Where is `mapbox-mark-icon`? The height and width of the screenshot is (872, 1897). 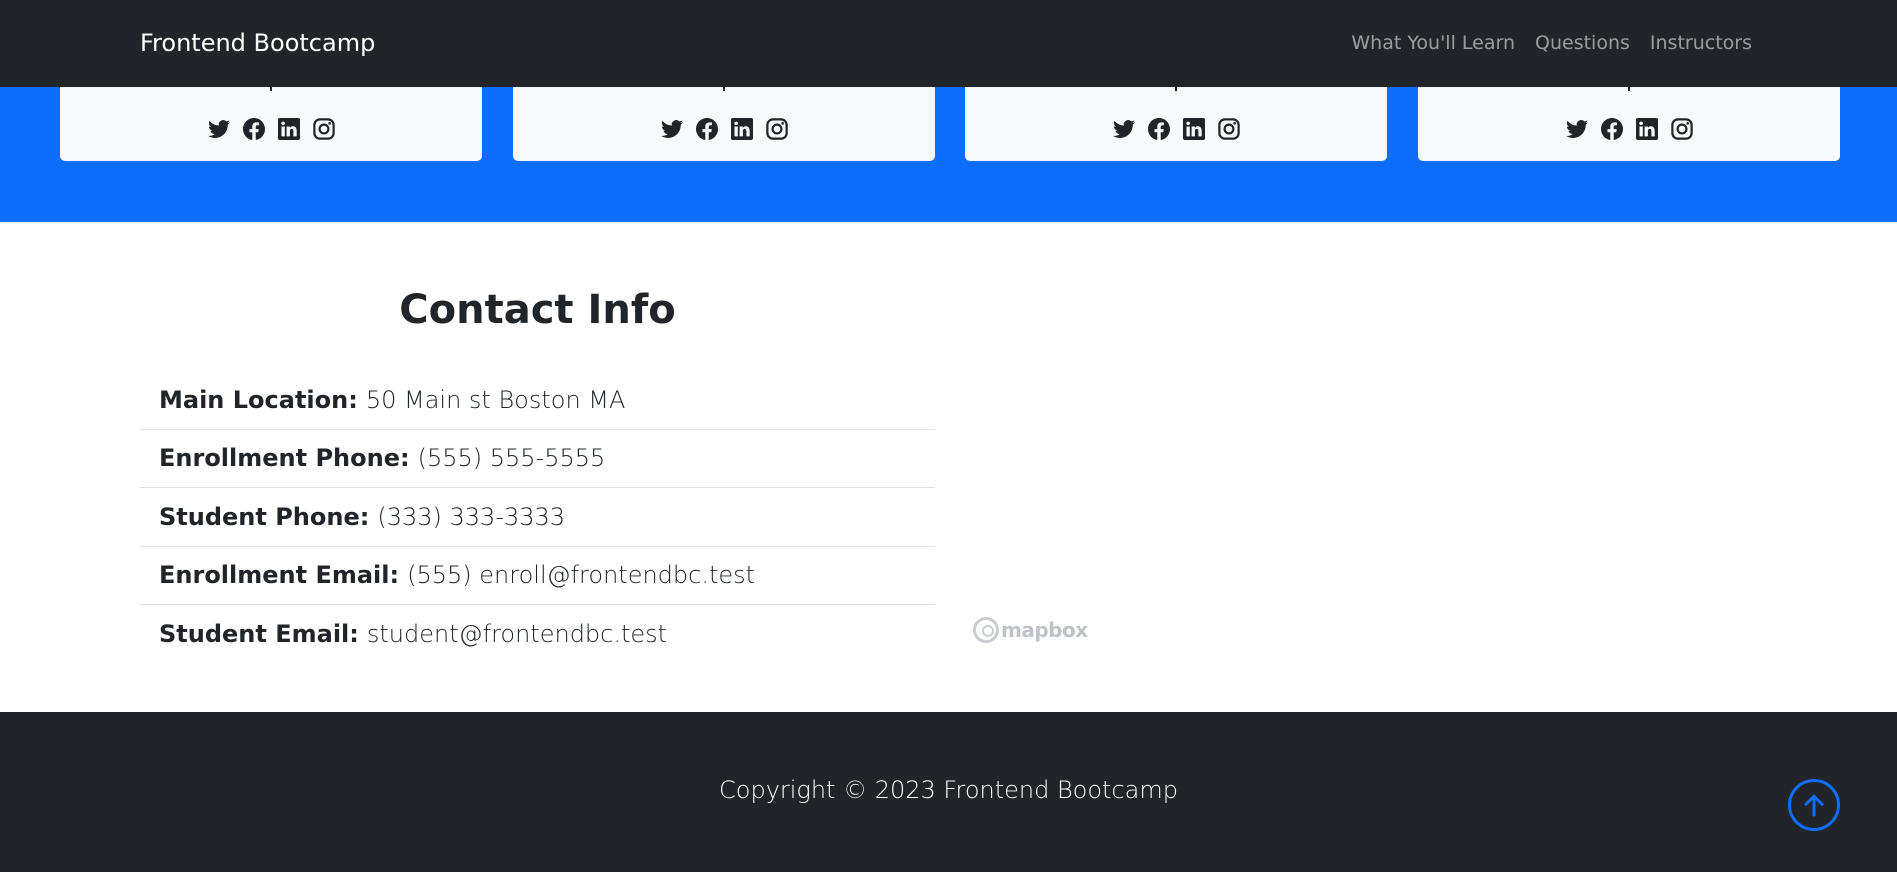 mapbox-mark-icon is located at coordinates (986, 630).